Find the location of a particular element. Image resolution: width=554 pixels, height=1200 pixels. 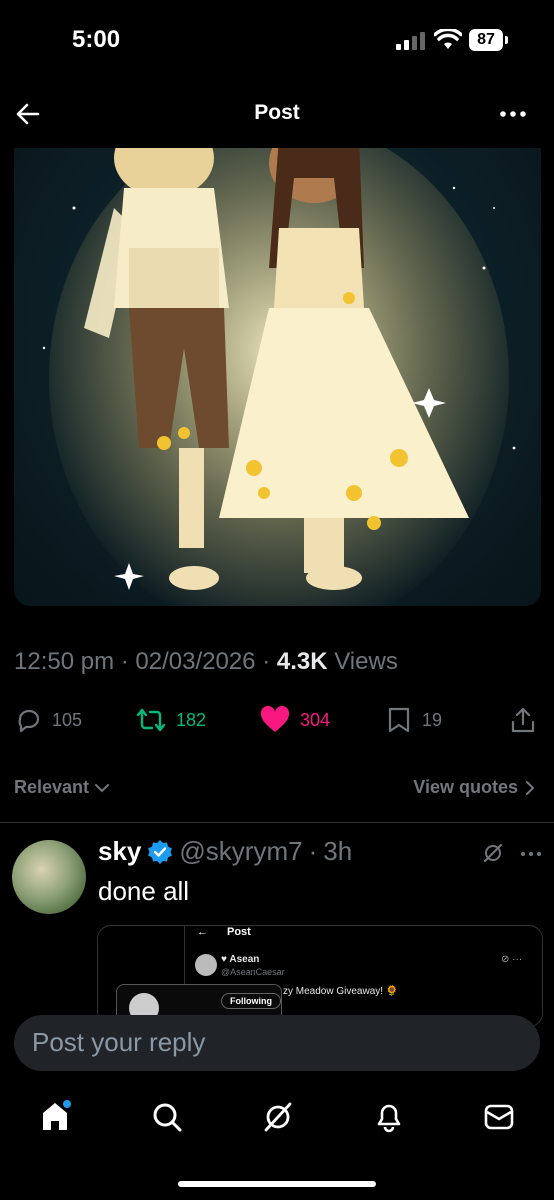

repost-button: 182 is located at coordinates (171, 720).